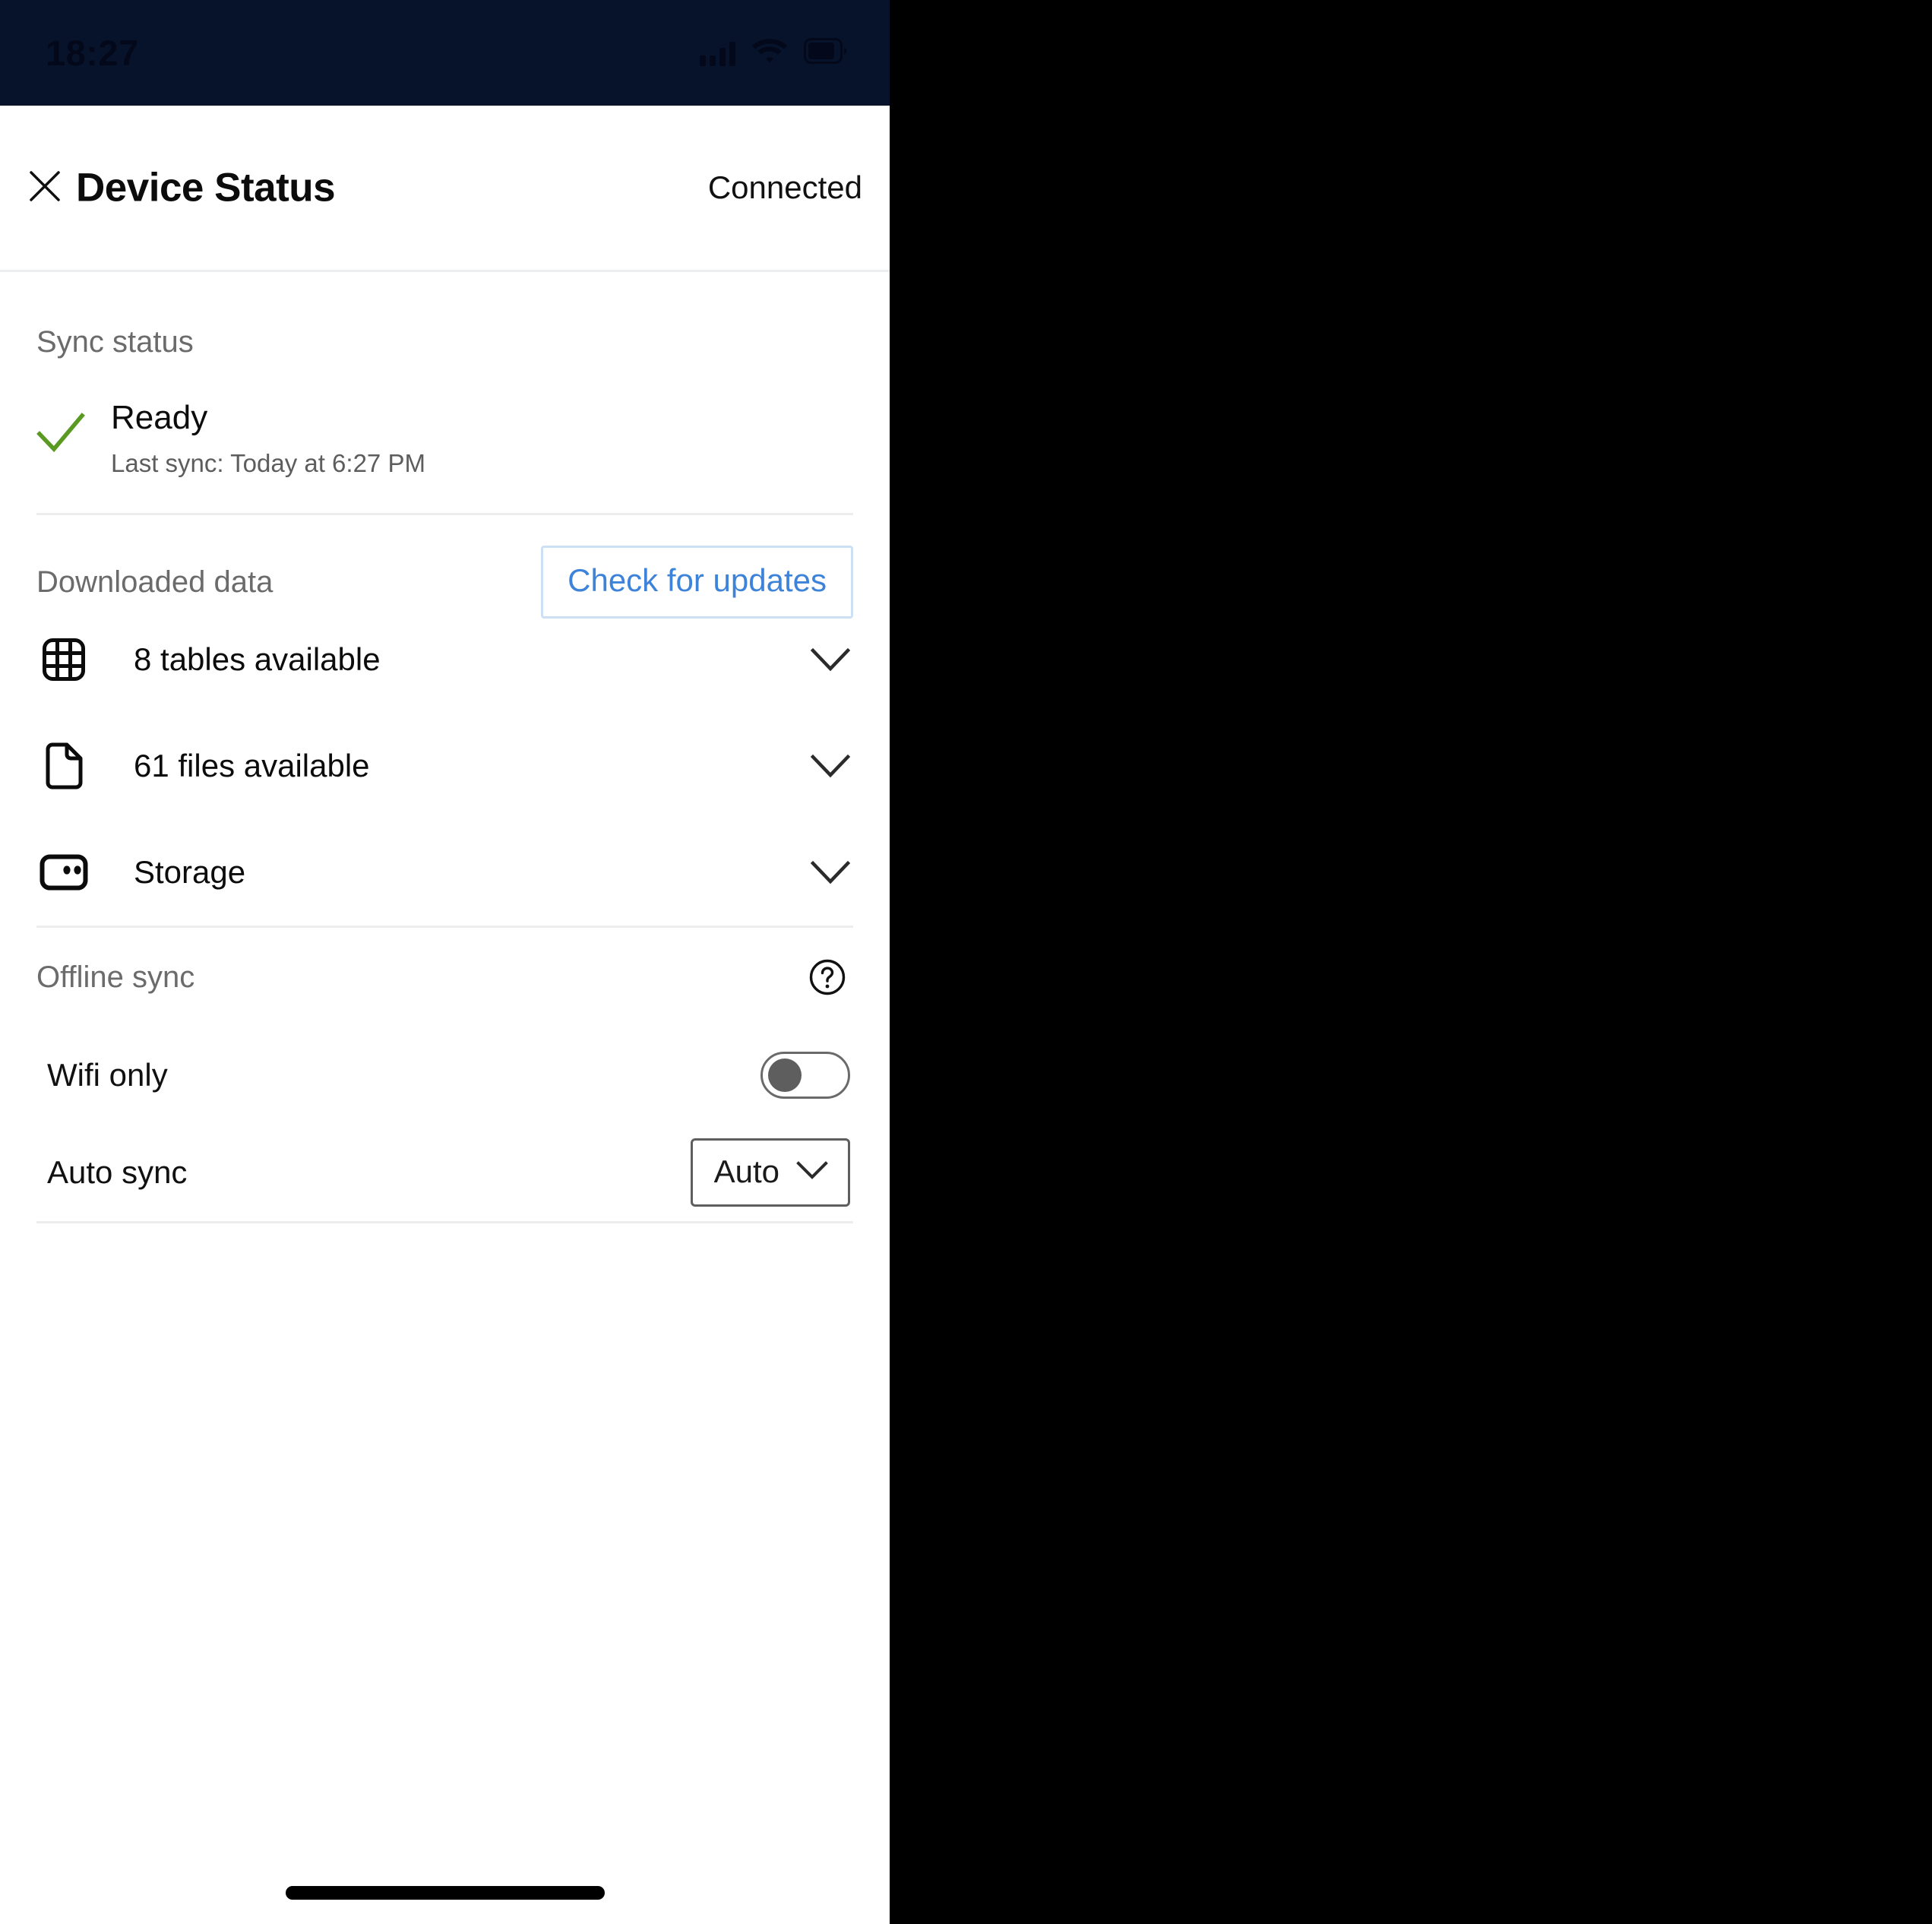 This screenshot has height=1924, width=1932. What do you see at coordinates (445, 872) in the screenshot?
I see `data-row-storage: Storage` at bounding box center [445, 872].